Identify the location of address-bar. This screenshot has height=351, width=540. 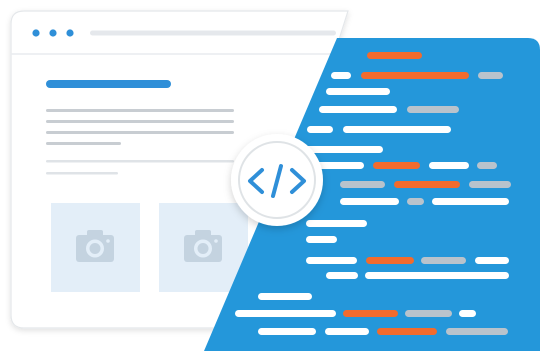
(213, 33).